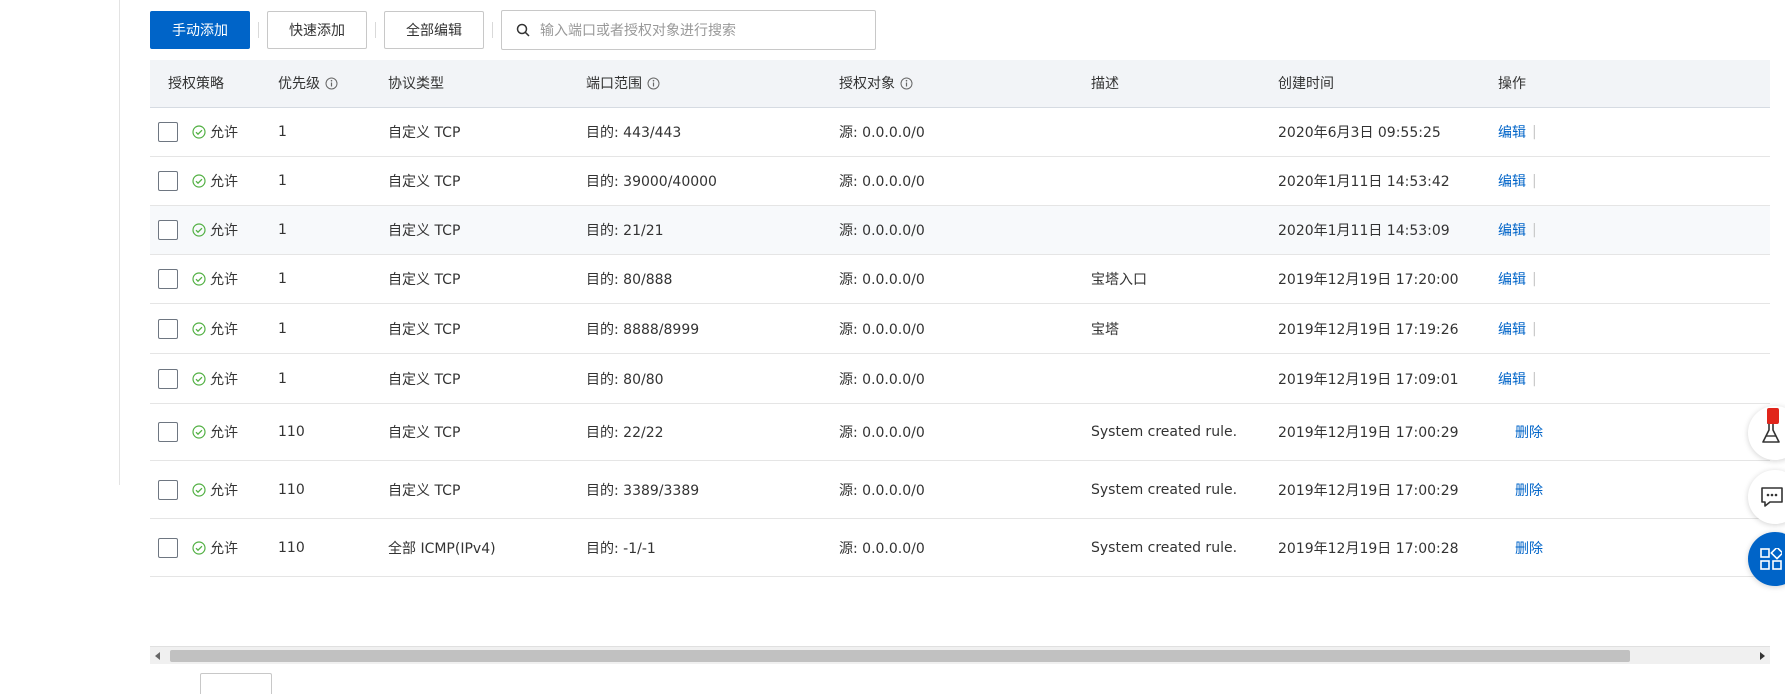  Describe the element at coordinates (1368, 548) in the screenshot. I see `cell-created-at: 2019年12月19日 17:00:28` at that location.